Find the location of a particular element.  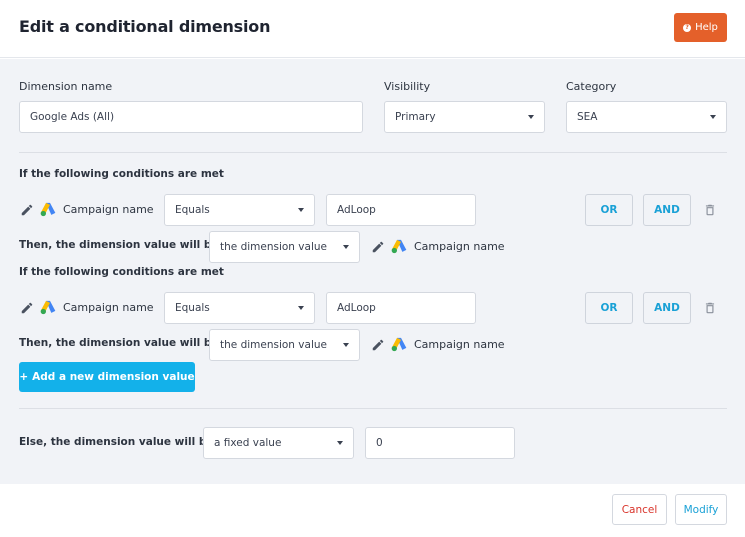

add-dimension-value-button: + Add a new dimension value is located at coordinates (107, 377).